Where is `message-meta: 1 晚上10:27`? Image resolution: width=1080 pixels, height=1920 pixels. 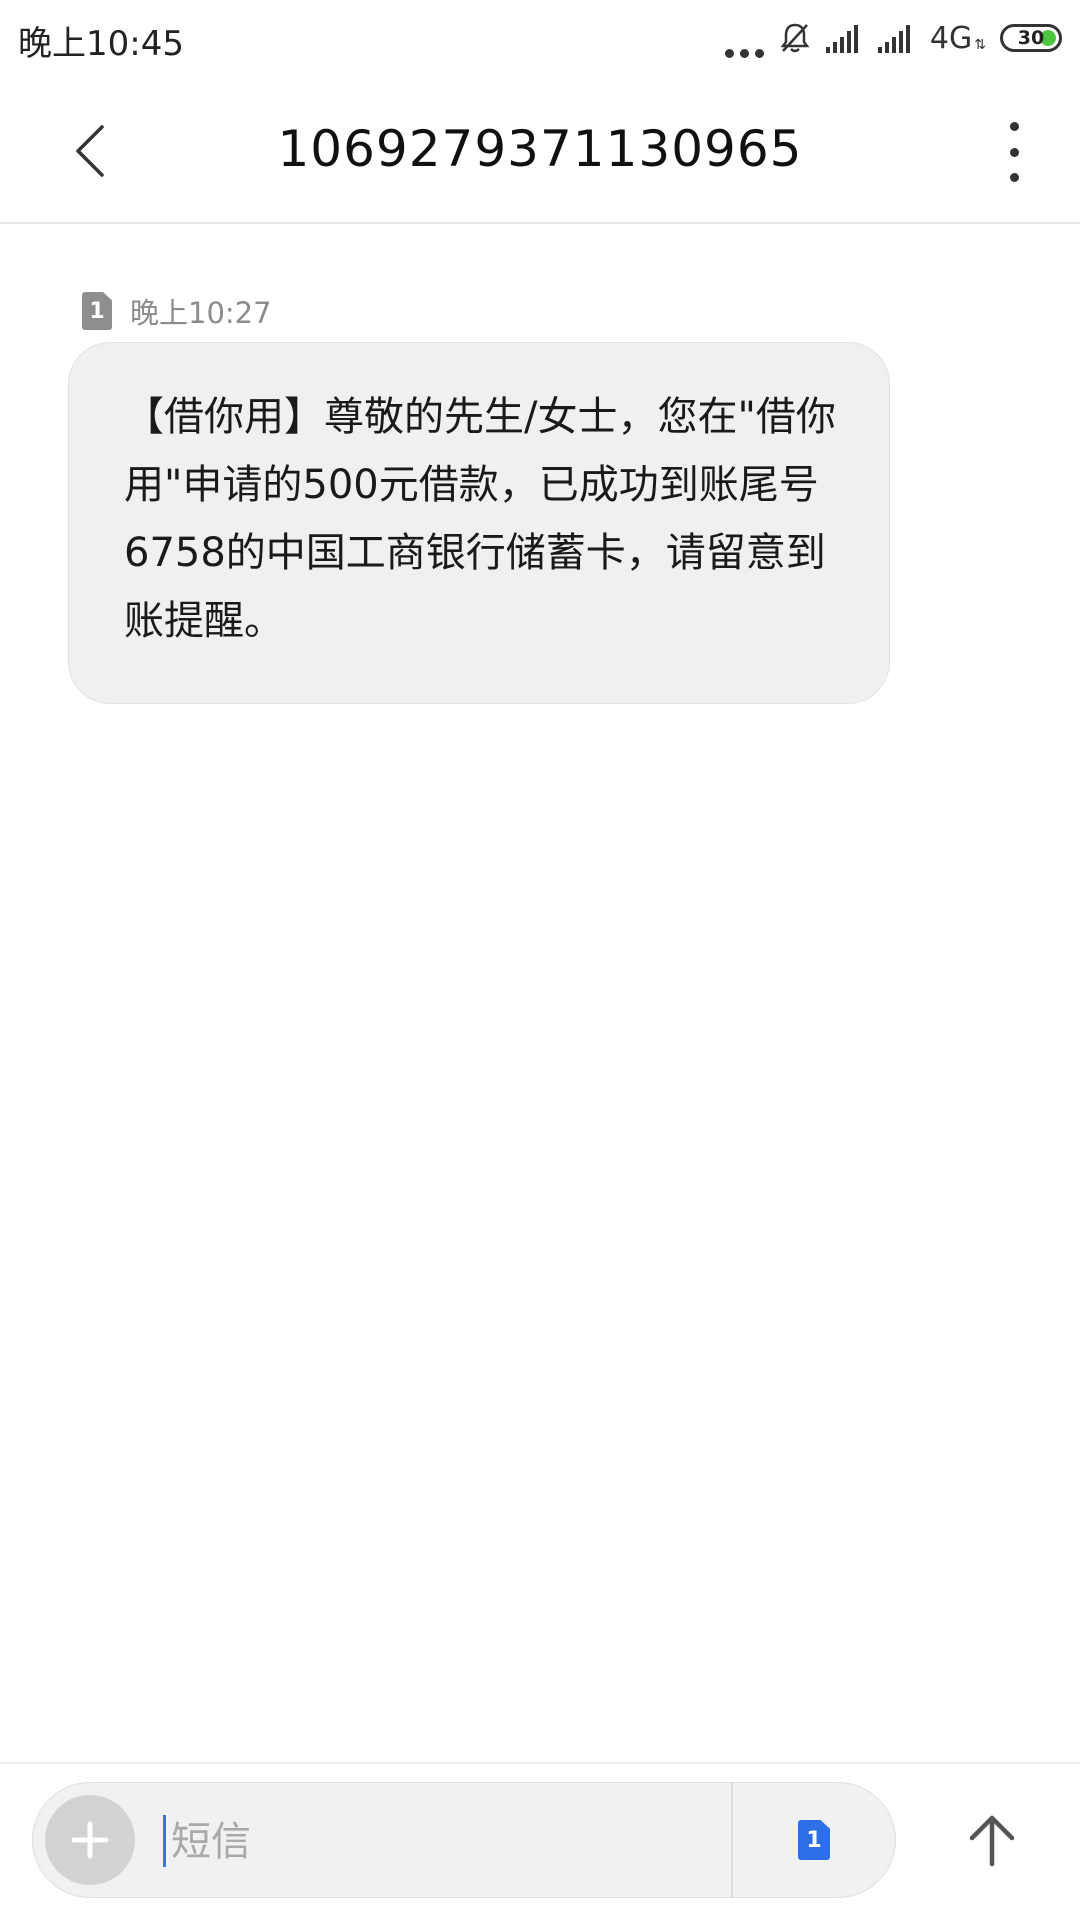
message-meta: 1 晚上10:27 is located at coordinates (177, 311).